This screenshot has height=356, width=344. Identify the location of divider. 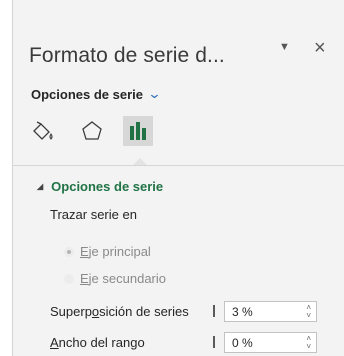
(178, 165).